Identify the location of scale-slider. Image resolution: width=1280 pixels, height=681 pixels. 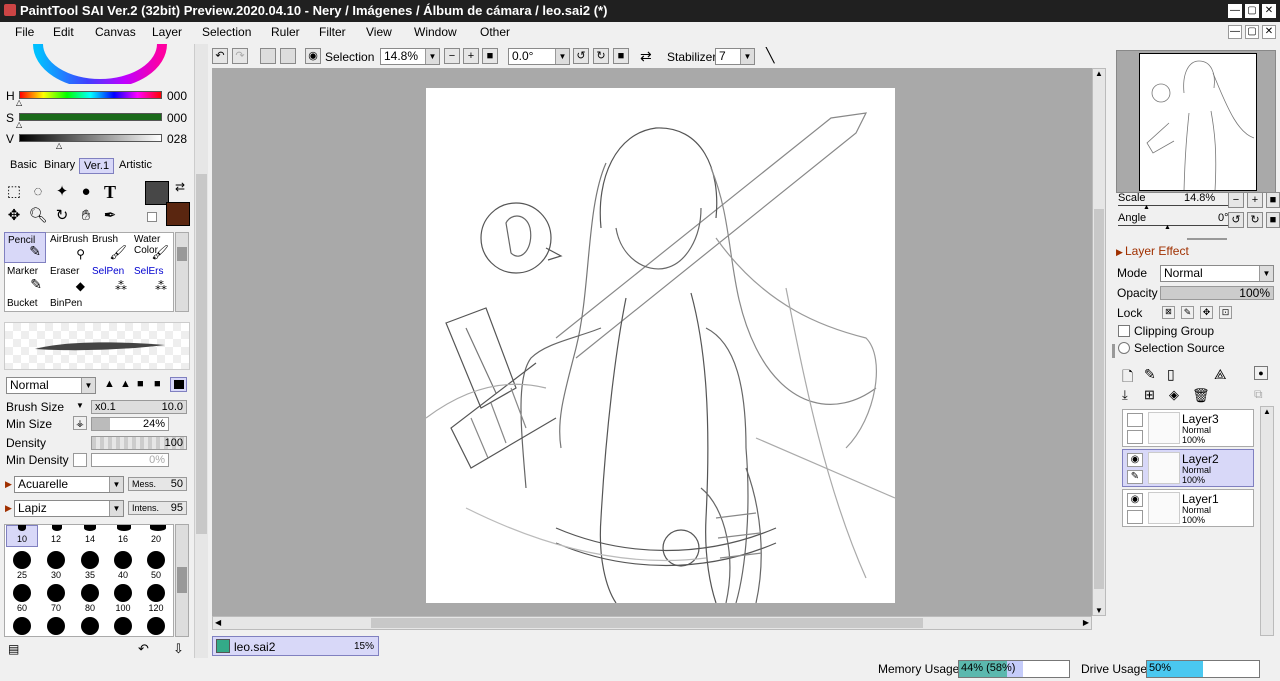
(1173, 205).